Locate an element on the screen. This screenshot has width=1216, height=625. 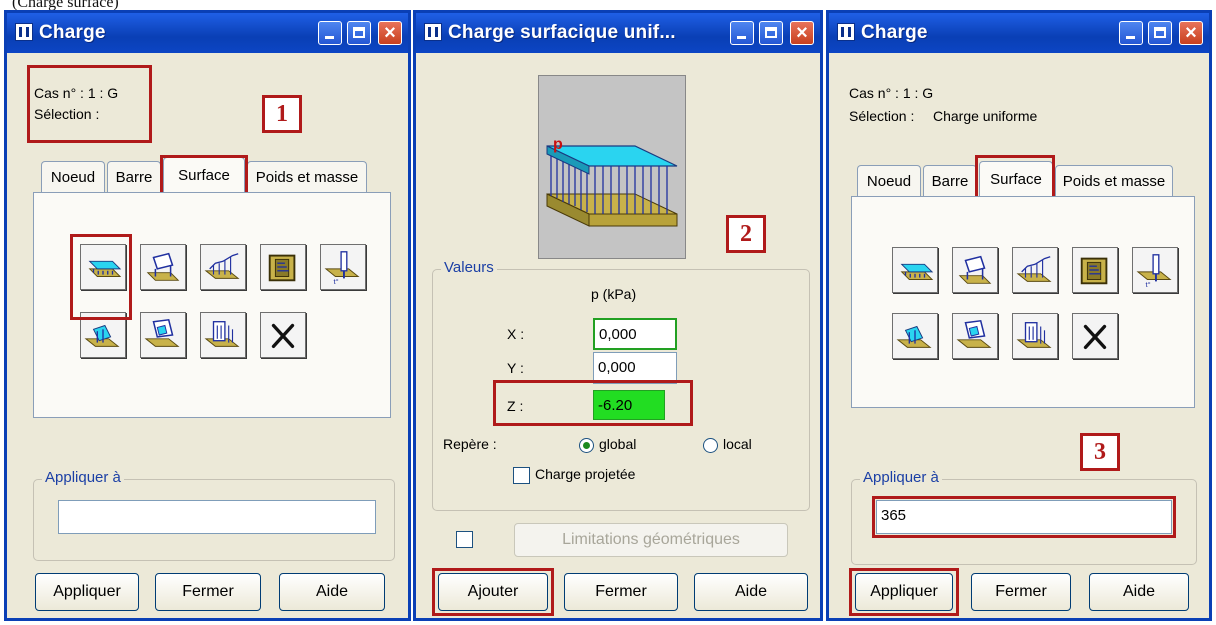
highlight-box-uniform-load is located at coordinates (101, 277).